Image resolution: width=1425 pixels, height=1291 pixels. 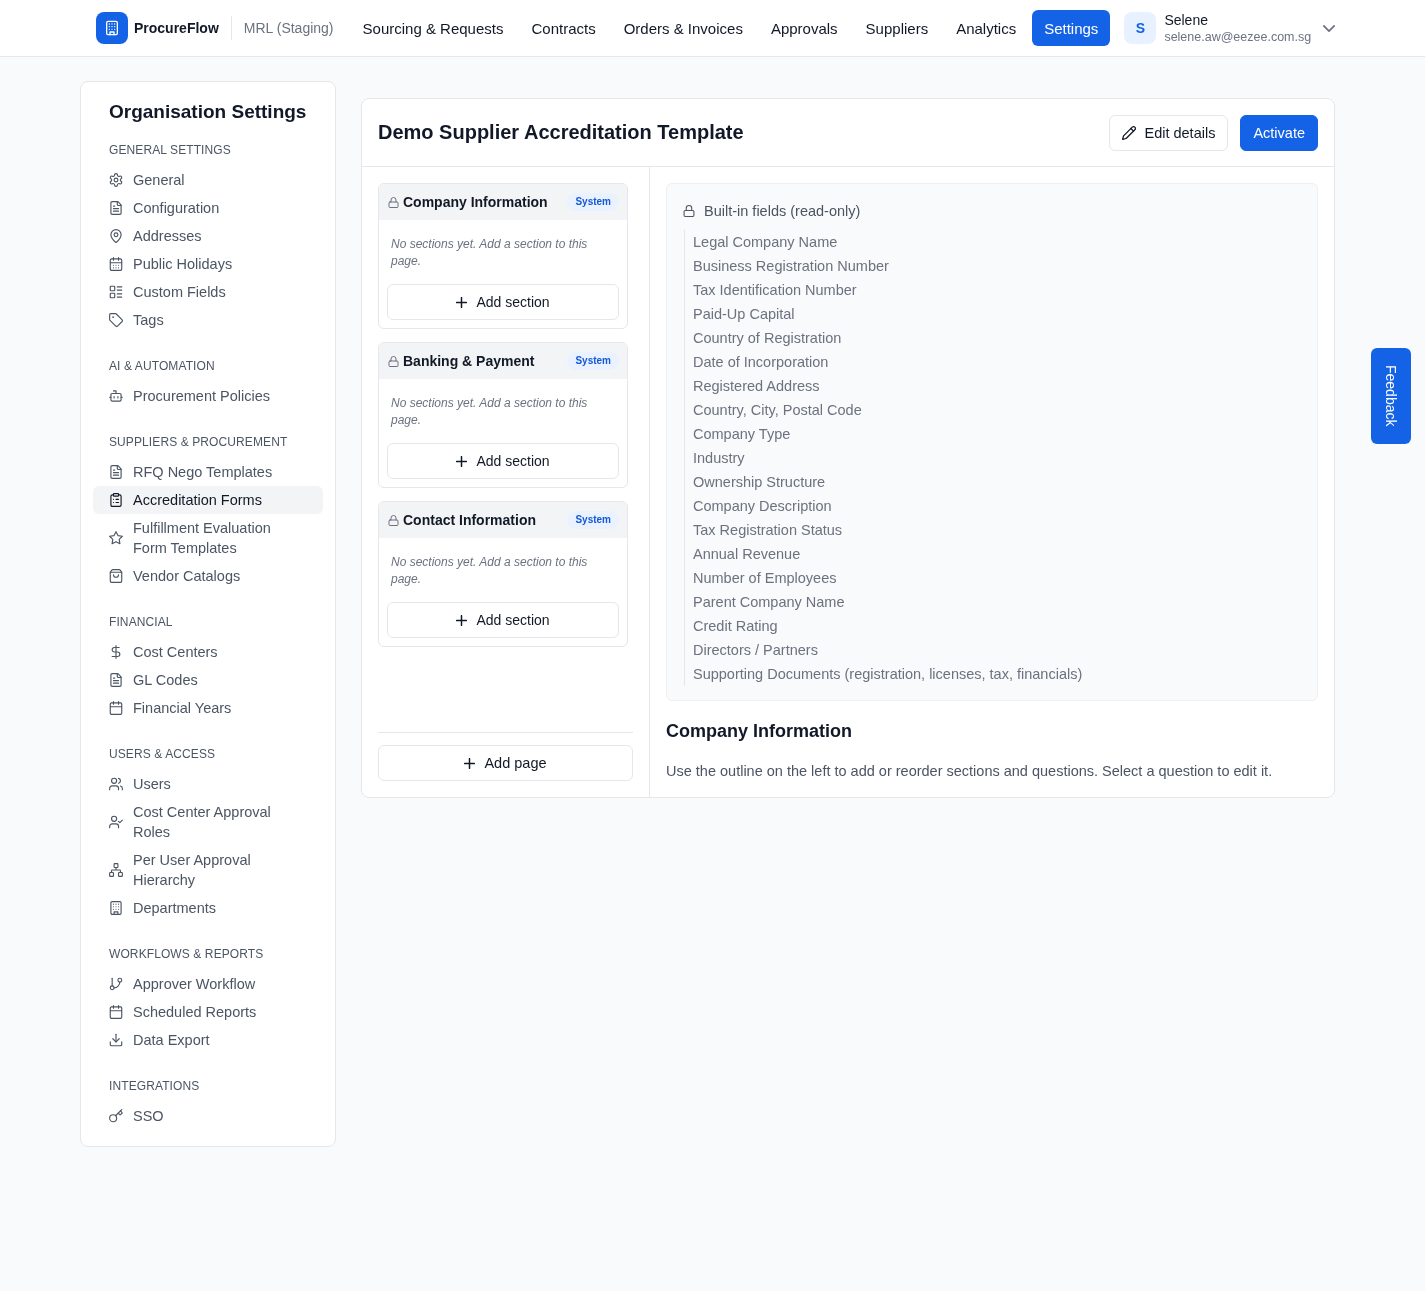 What do you see at coordinates (198, 442) in the screenshot?
I see `section-heading: SUPPLIERS & PROCUREMENT` at bounding box center [198, 442].